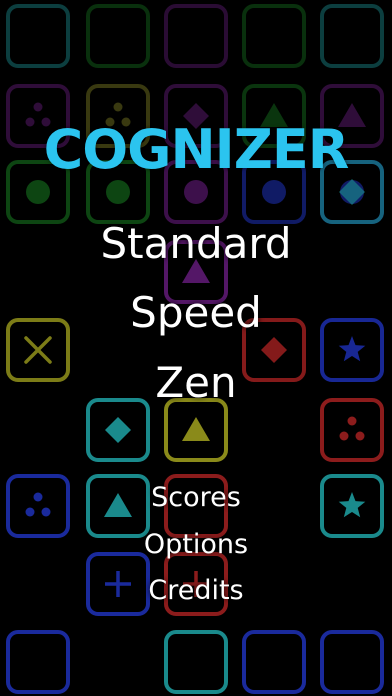 The image size is (392, 696). What do you see at coordinates (196, 545) in the screenshot?
I see `options-button: Options` at bounding box center [196, 545].